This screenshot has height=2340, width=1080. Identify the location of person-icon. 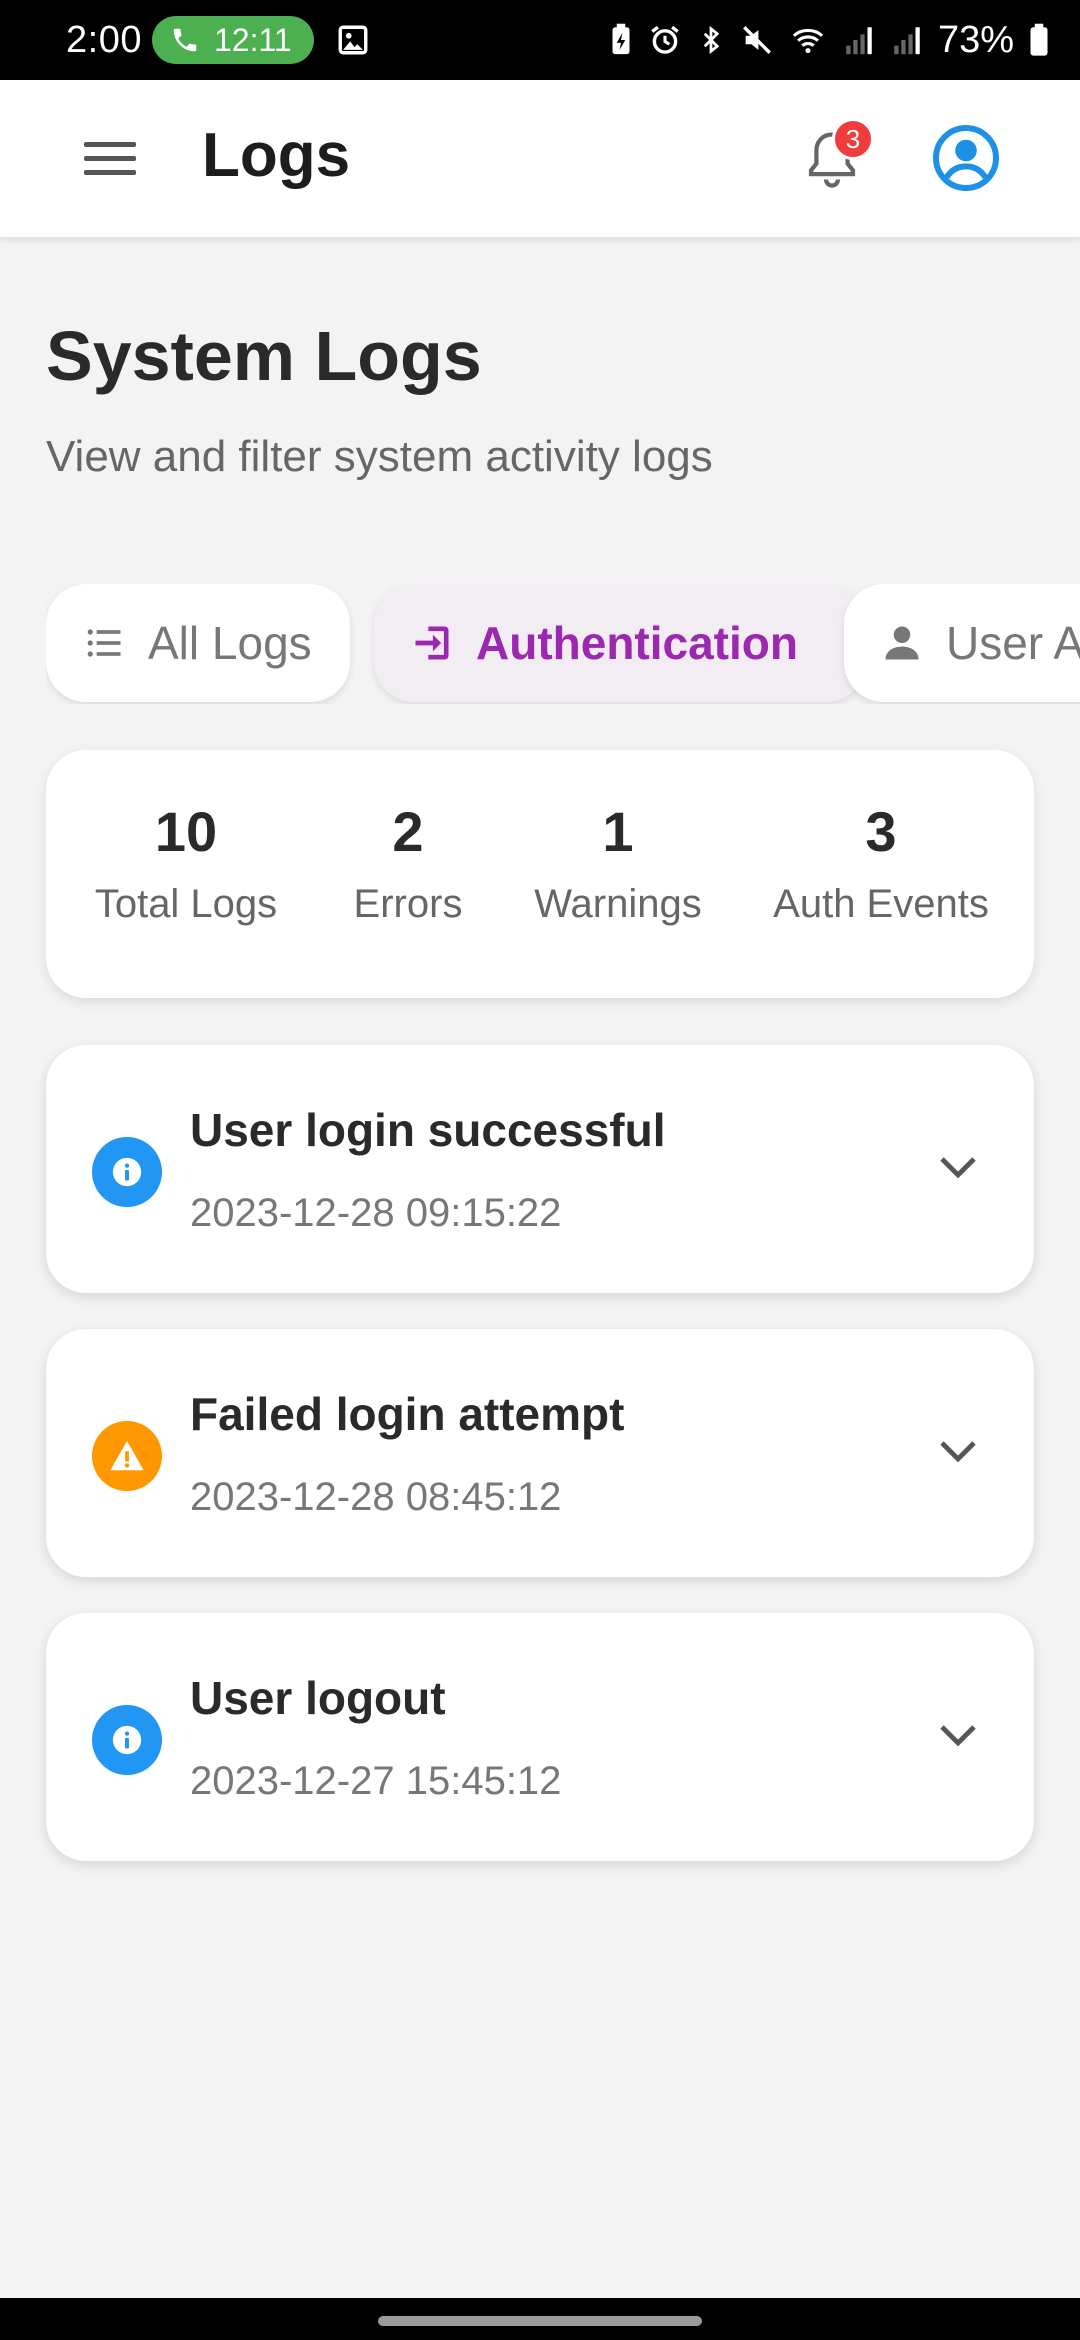
(902, 643).